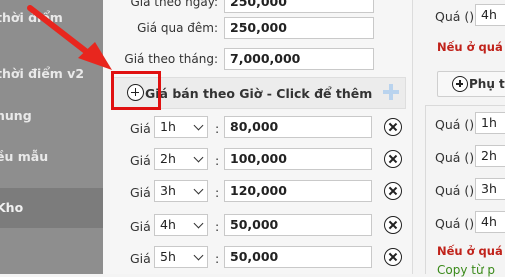 The width and height of the screenshot is (505, 277). Describe the element at coordinates (171, 59) in the screenshot. I see `monthly-price-label: Giá theo tháng:` at that location.